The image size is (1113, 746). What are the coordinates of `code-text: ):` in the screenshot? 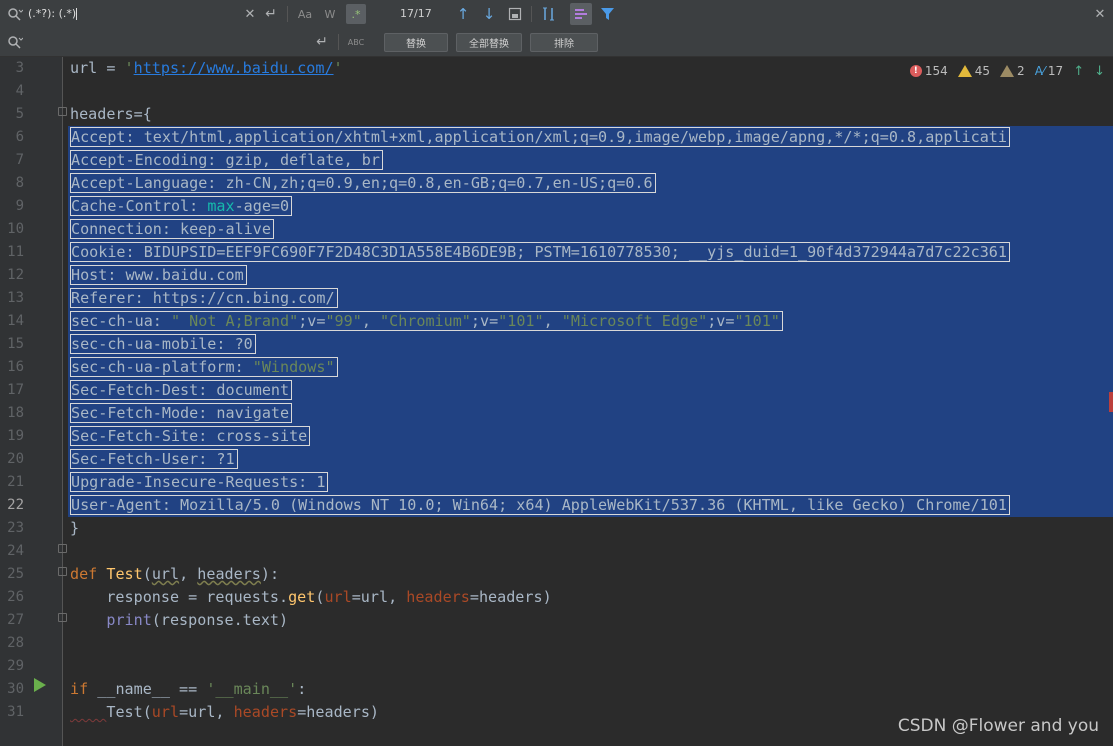 It's located at (270, 574).